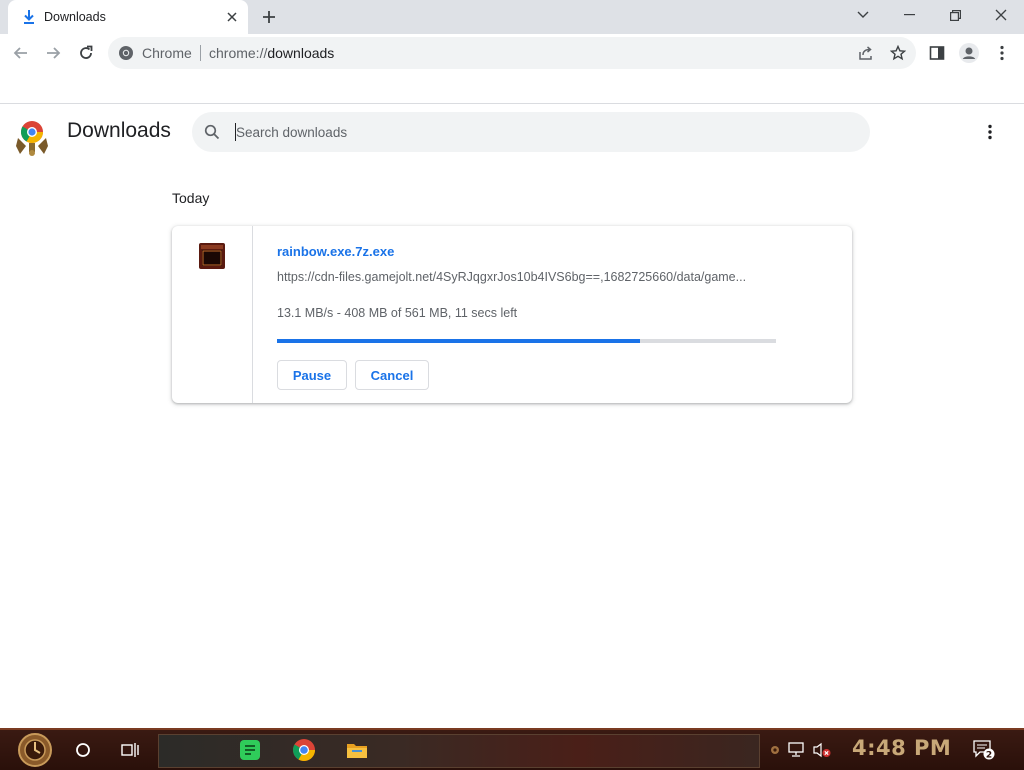 The width and height of the screenshot is (1024, 770). I want to click on restore-icon, so click(955, 15).